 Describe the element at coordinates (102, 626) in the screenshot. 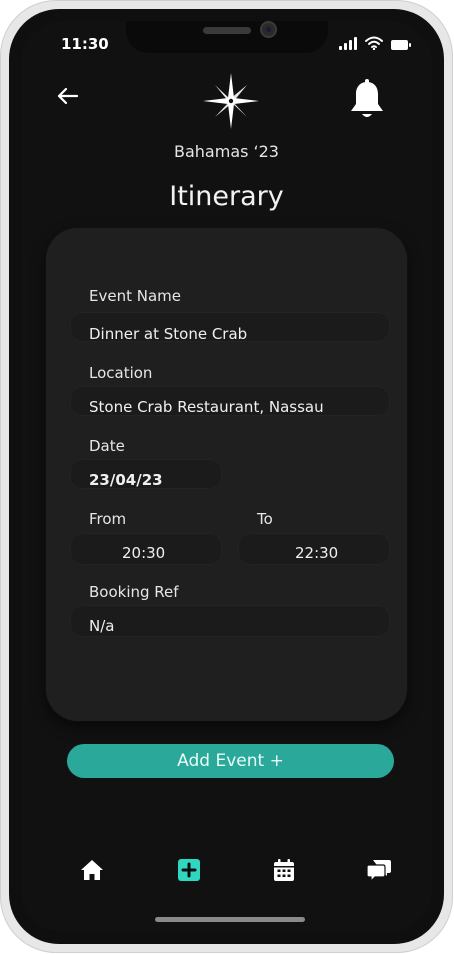

I see `booking-ref-value: N/a` at that location.